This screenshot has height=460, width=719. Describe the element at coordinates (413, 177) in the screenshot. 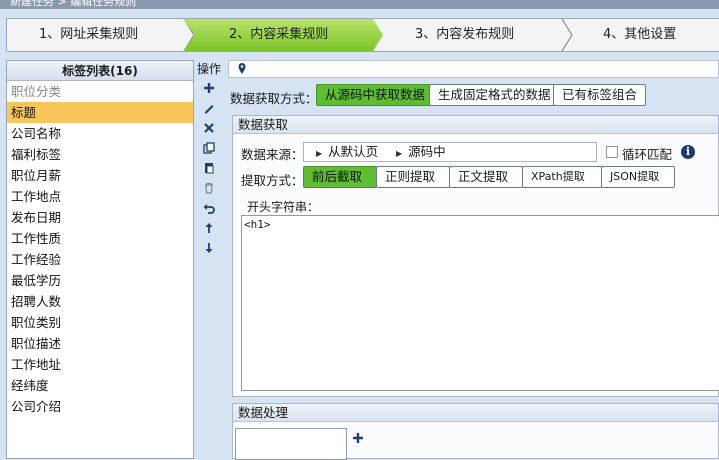

I see `method-regex: 正则提取` at that location.